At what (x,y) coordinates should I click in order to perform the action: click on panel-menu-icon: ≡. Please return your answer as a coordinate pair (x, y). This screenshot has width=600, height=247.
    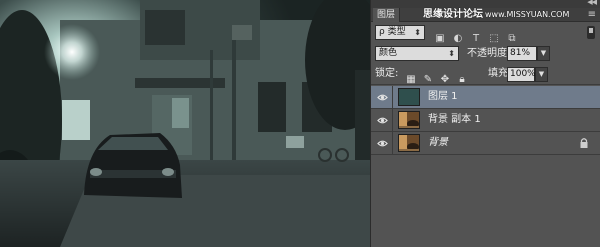
    Looking at the image, I should click on (592, 14).